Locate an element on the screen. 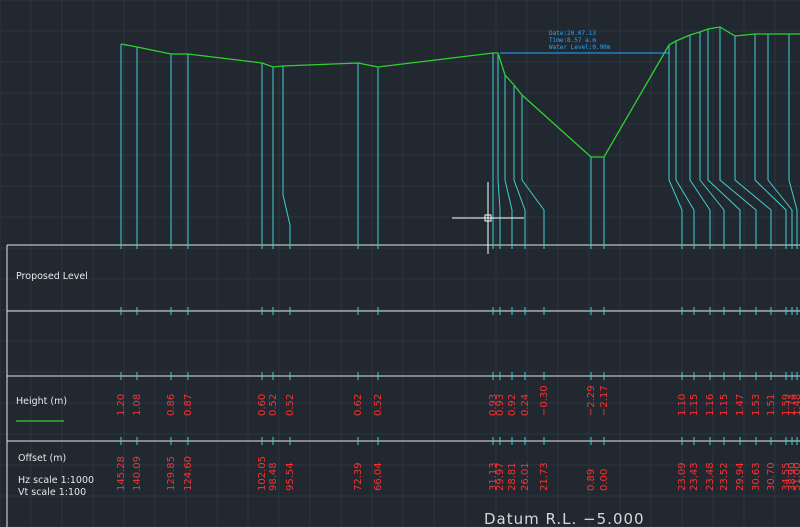 The height and width of the screenshot is (527, 800). offset-value: 23.09 is located at coordinates (682, 476).